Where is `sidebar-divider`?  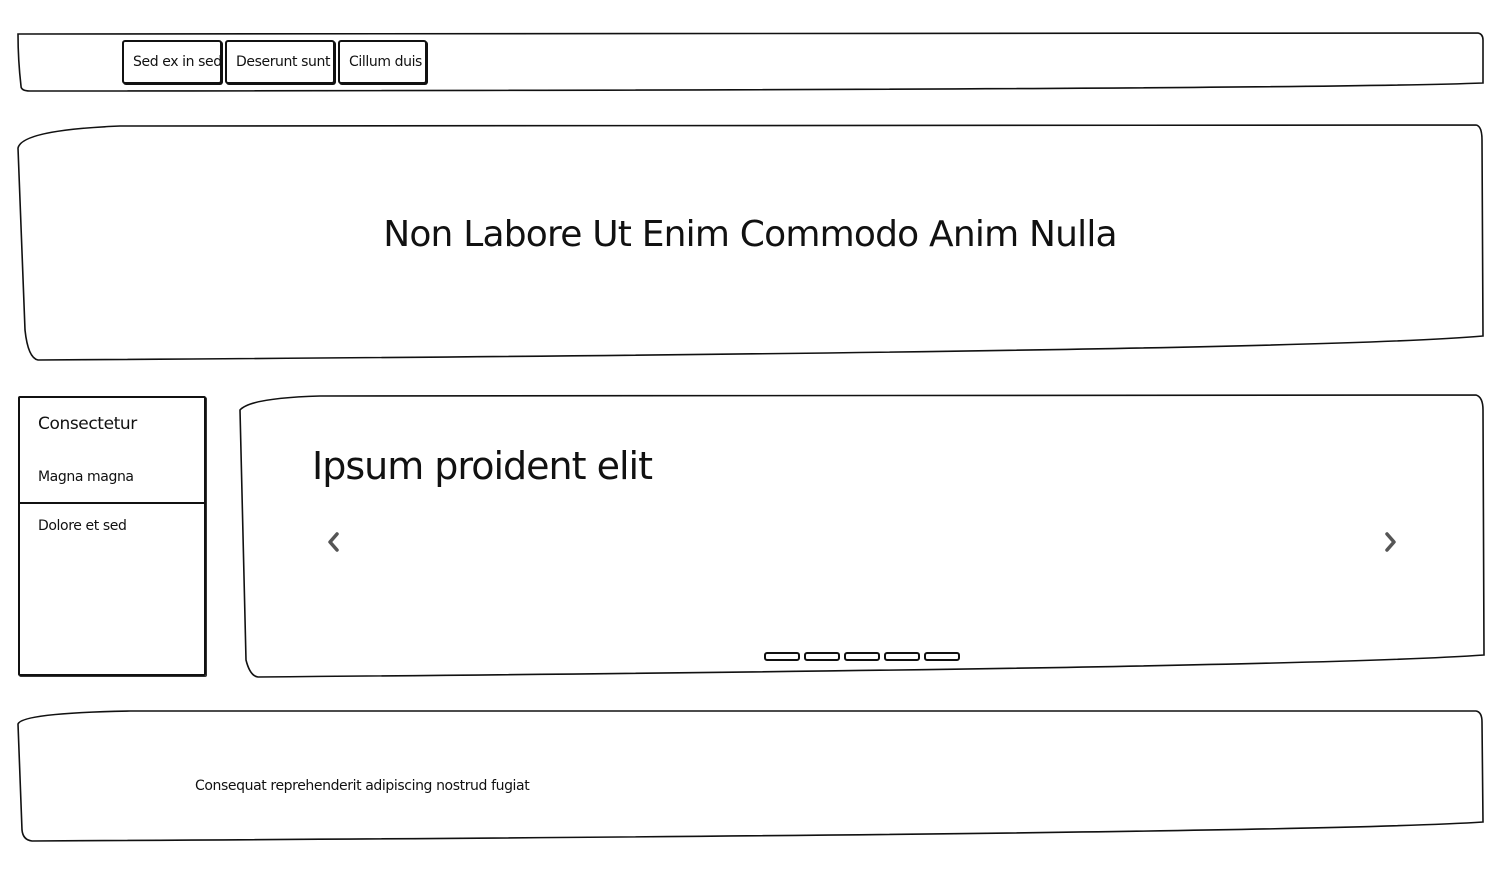 sidebar-divider is located at coordinates (112, 503).